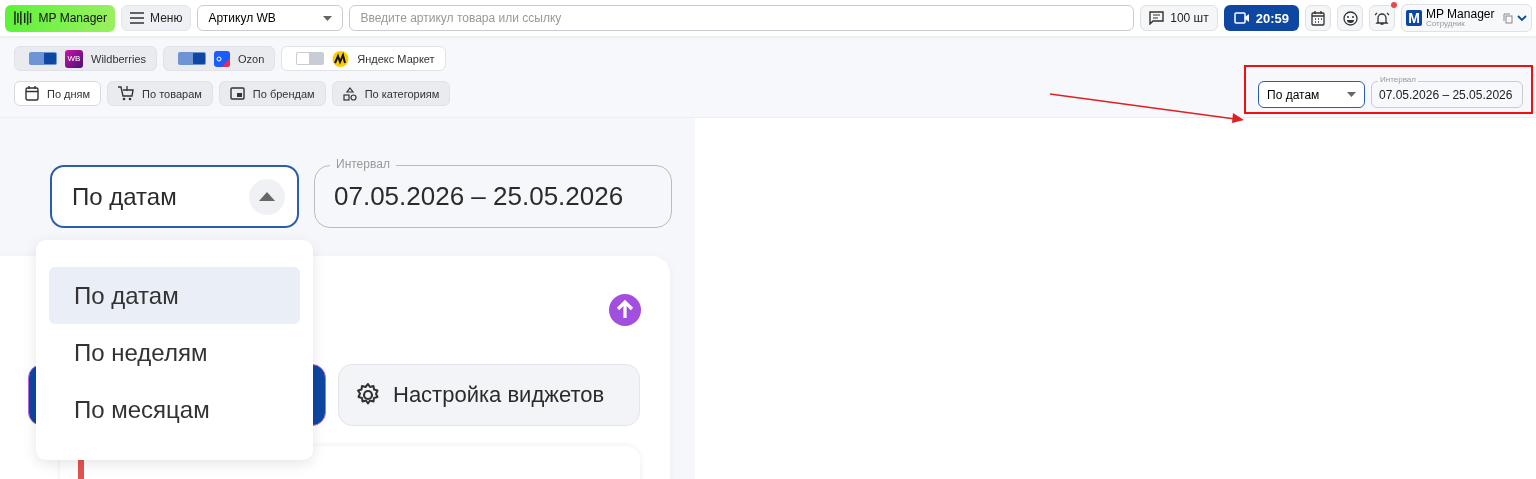 Image resolution: width=1536 pixels, height=479 pixels. I want to click on select-value: По датам, so click(124, 196).